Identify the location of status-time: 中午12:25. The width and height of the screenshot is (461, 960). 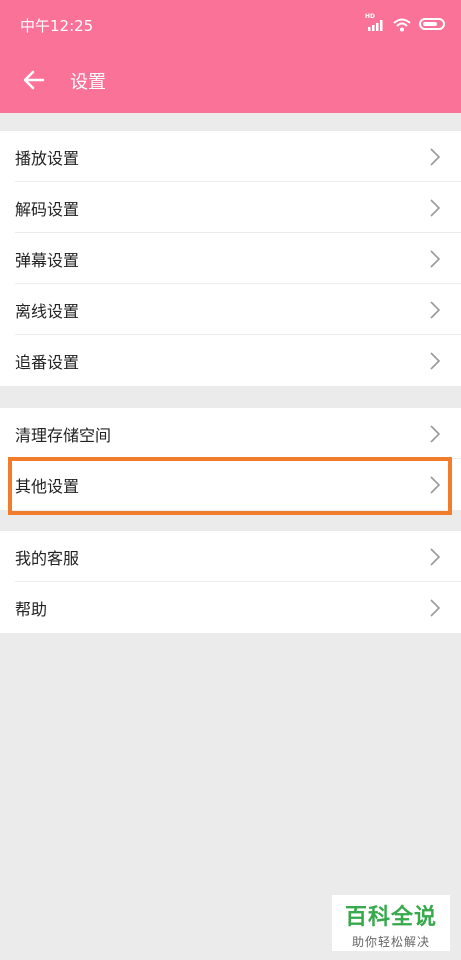
(57, 26).